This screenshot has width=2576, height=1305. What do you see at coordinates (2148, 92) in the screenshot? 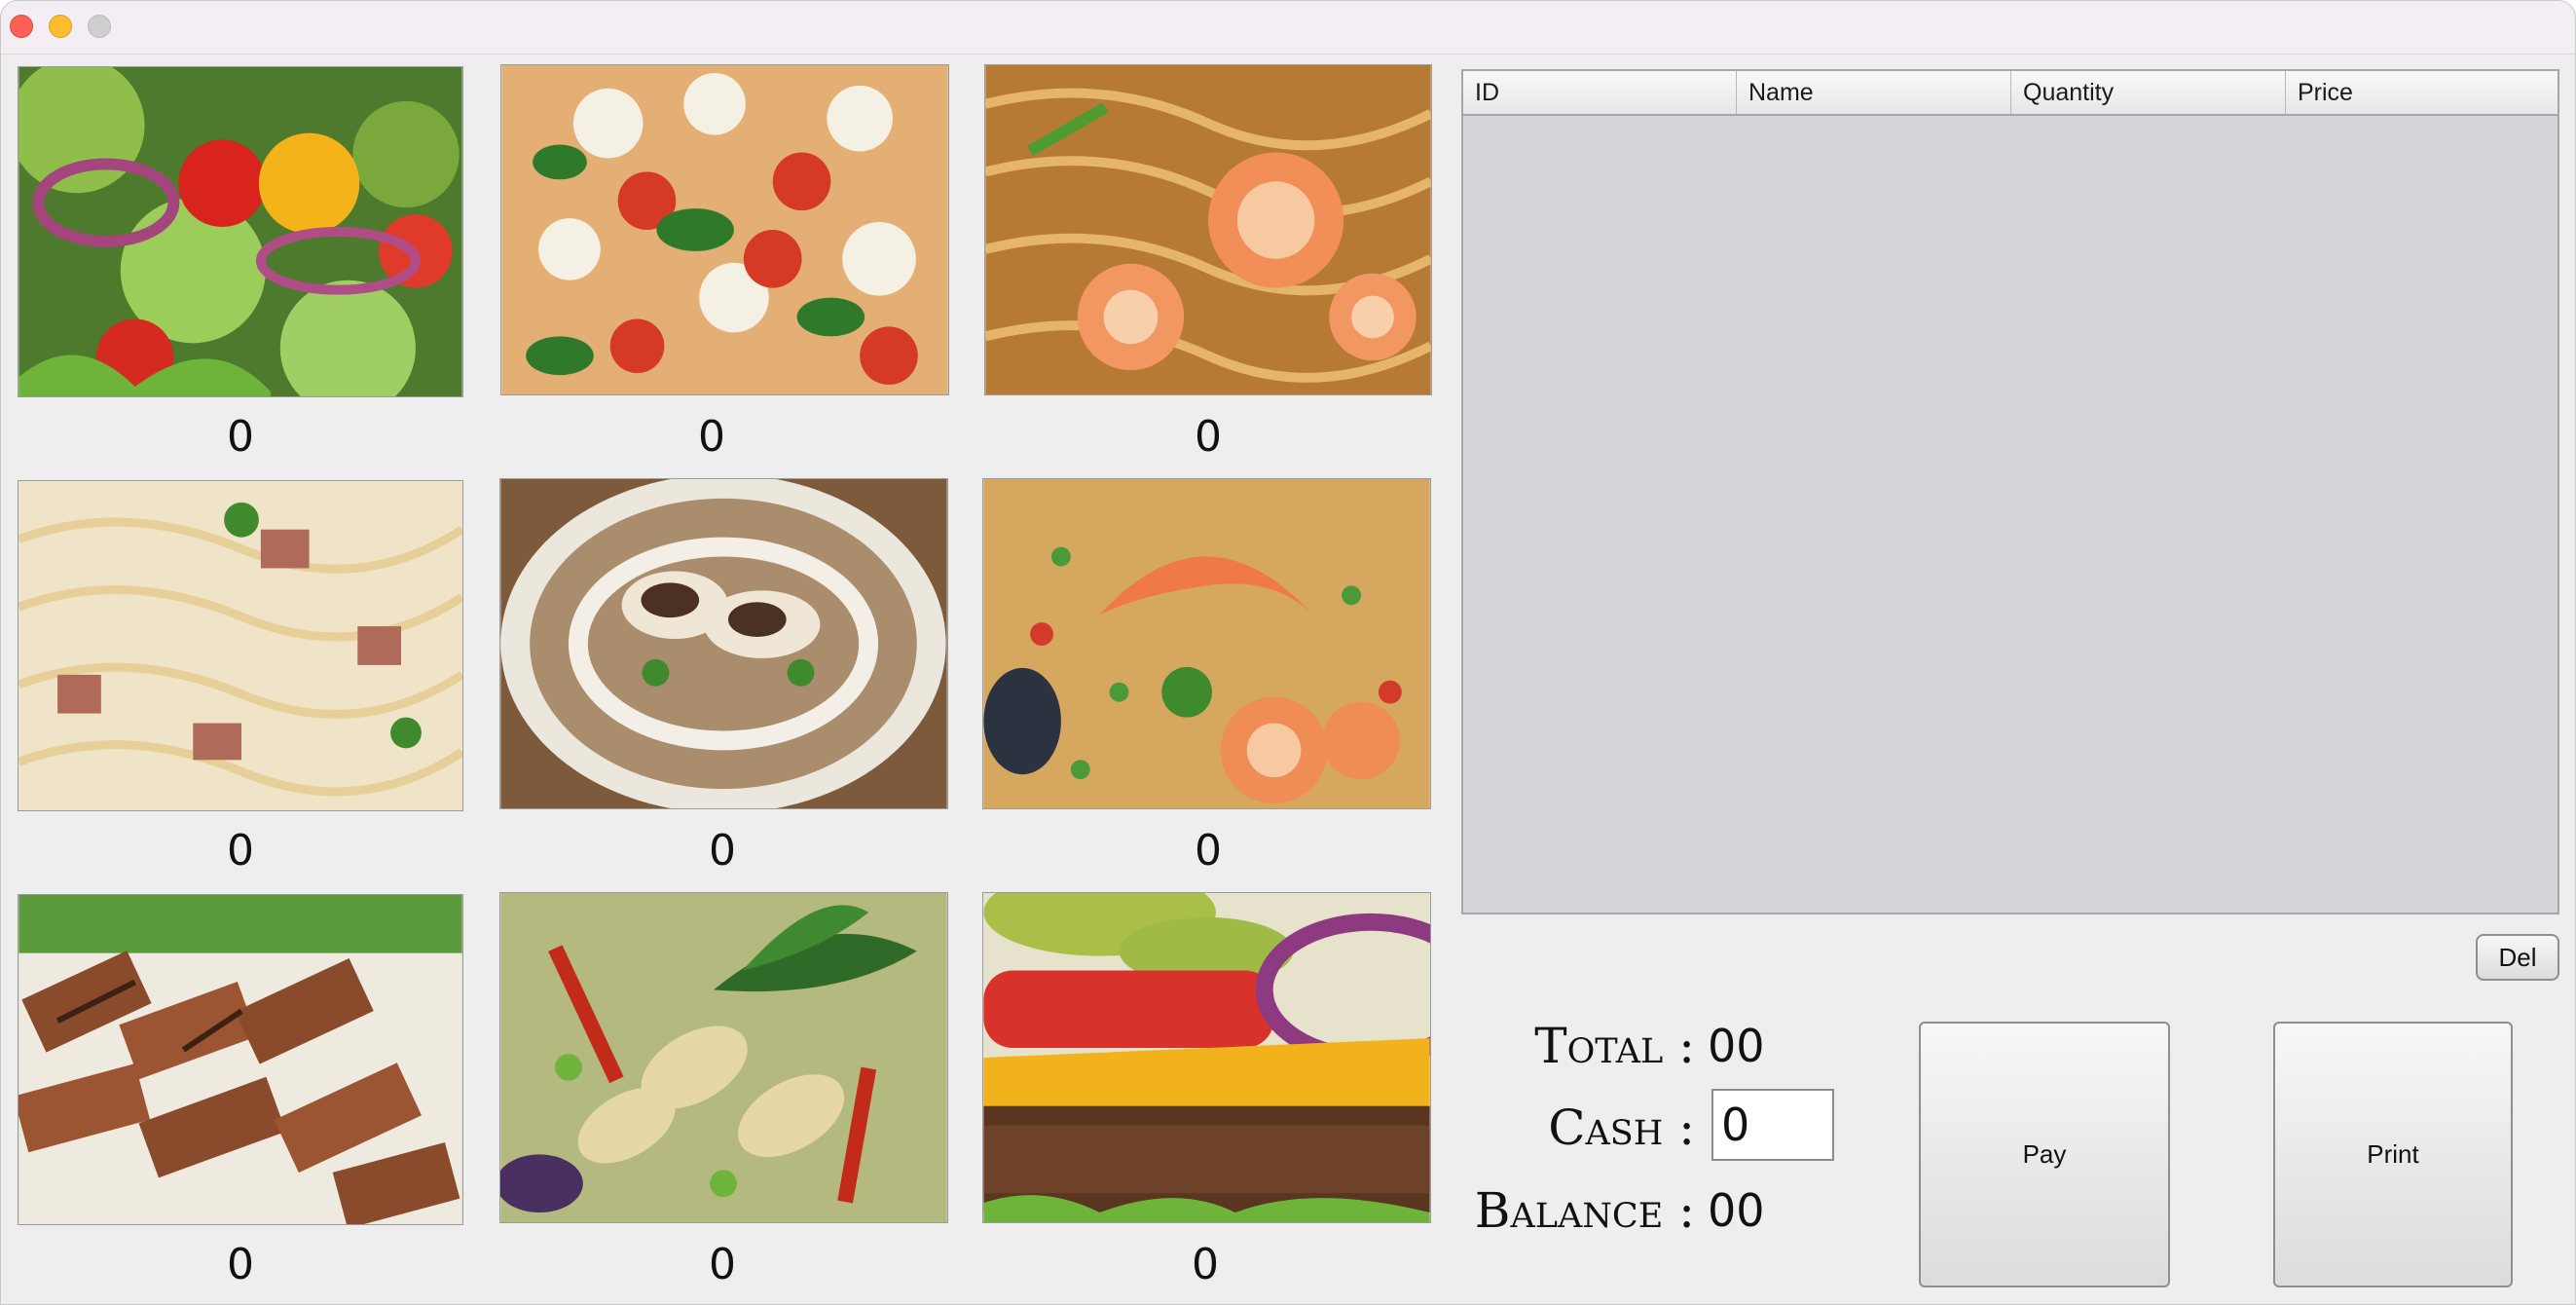
I see `column-header-quantity: Quantity` at bounding box center [2148, 92].